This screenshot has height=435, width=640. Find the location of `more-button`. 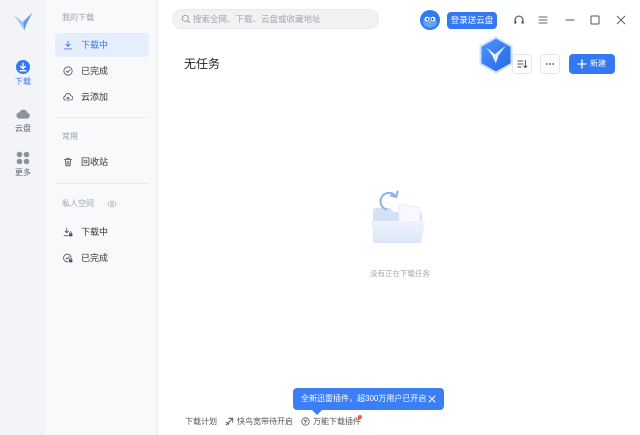

more-button is located at coordinates (550, 64).